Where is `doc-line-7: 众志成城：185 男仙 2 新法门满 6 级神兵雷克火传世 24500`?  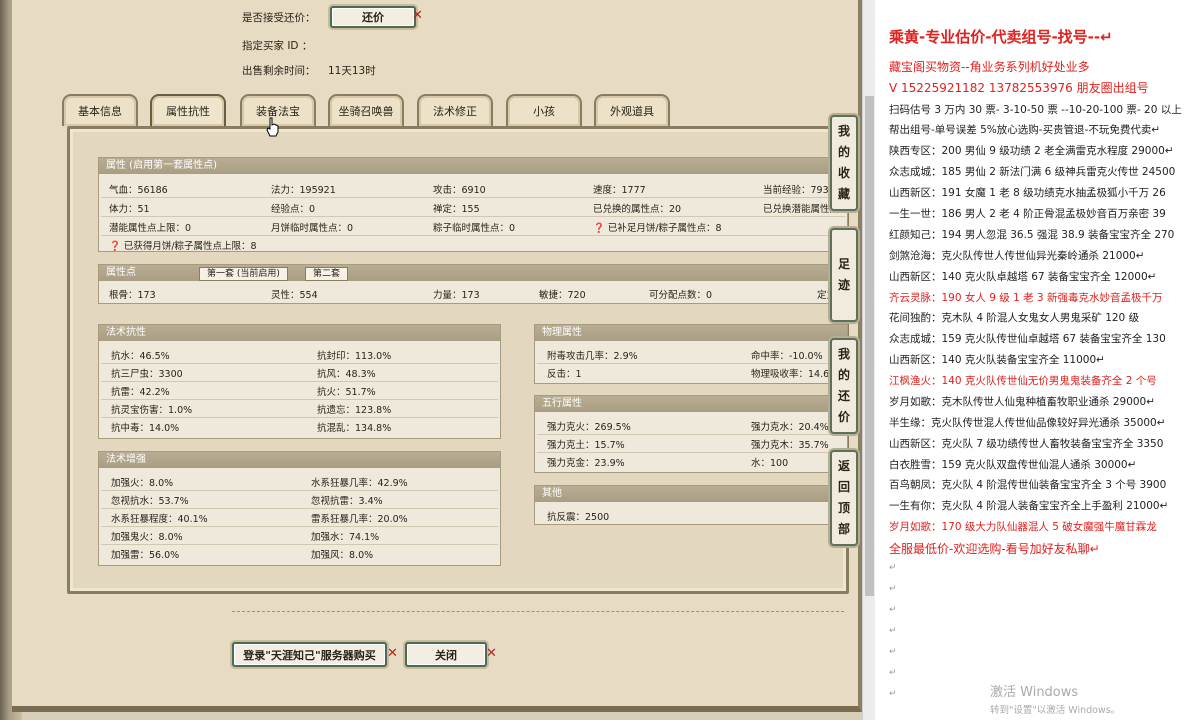 doc-line-7: 众志成城：185 男仙 2 新法门满 6 级神兵雷克火传世 24500 is located at coordinates (1032, 172).